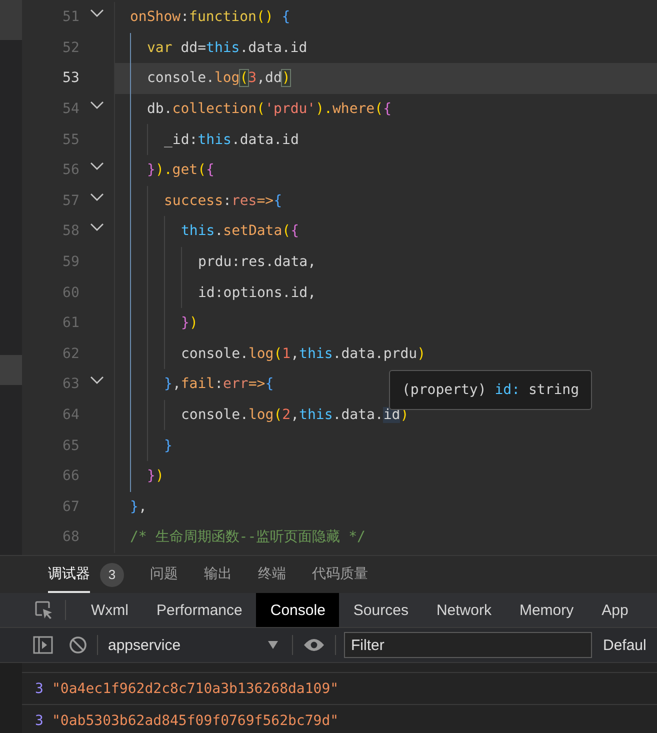  I want to click on sidebar-highlight, so click(11, 370).